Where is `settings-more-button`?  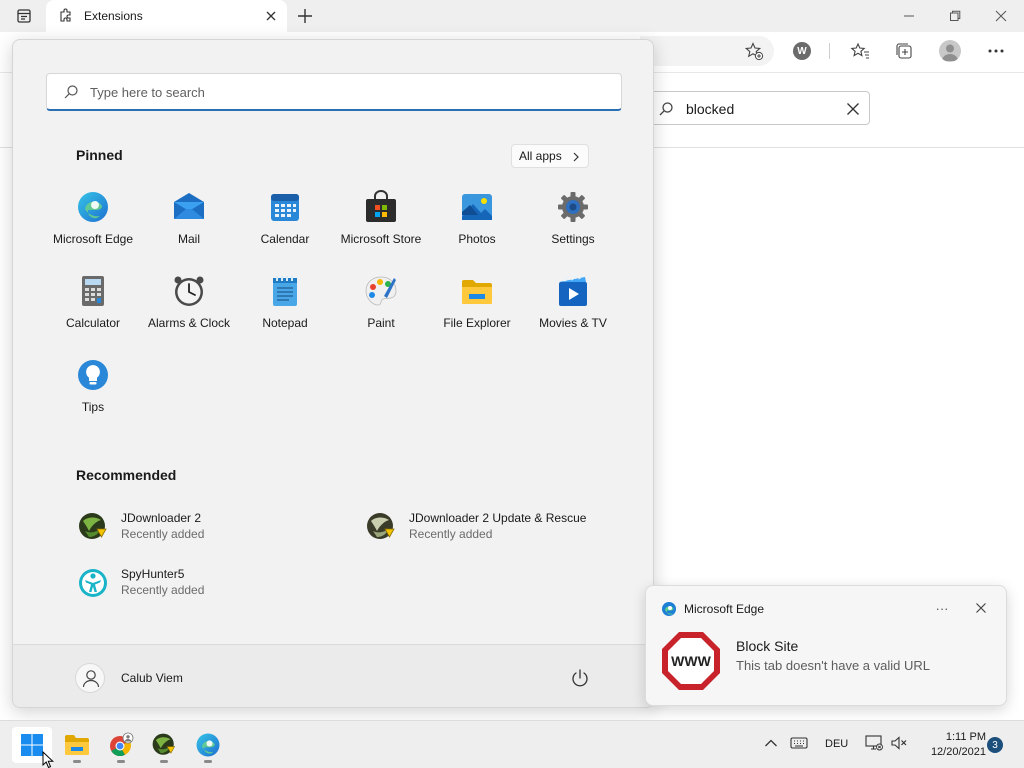
settings-more-button is located at coordinates (996, 51).